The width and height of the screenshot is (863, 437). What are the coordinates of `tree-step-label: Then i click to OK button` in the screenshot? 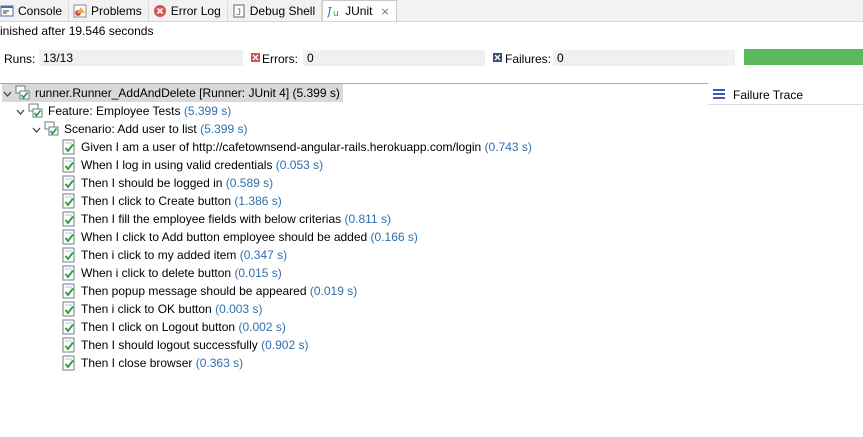 It's located at (146, 309).